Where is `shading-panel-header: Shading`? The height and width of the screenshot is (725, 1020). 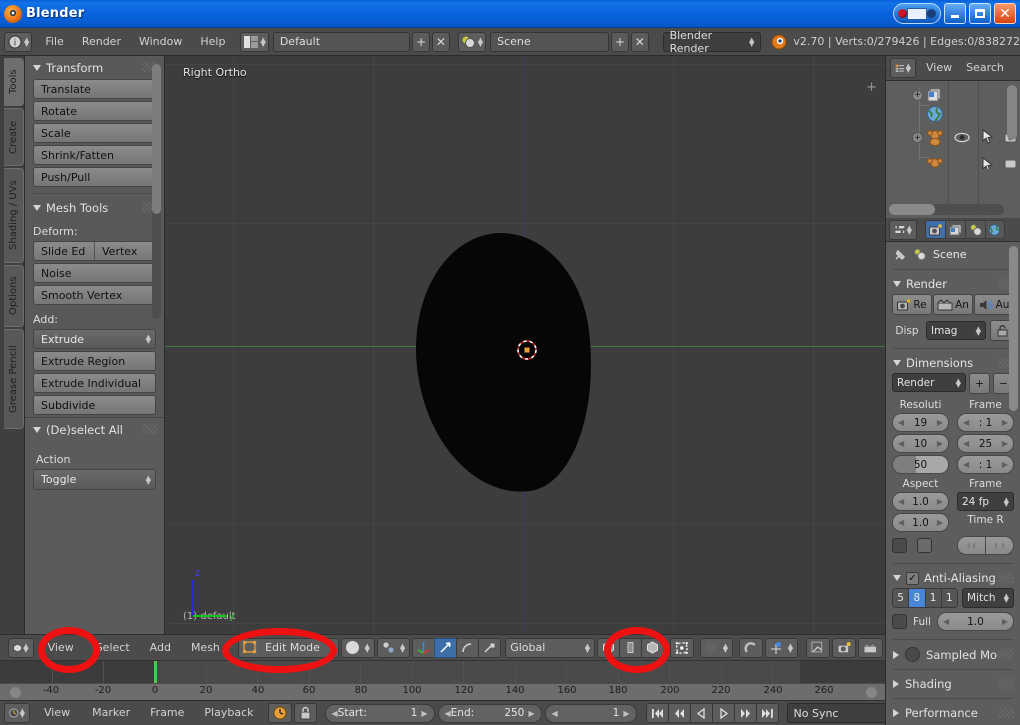 shading-panel-header: Shading is located at coordinates (953, 684).